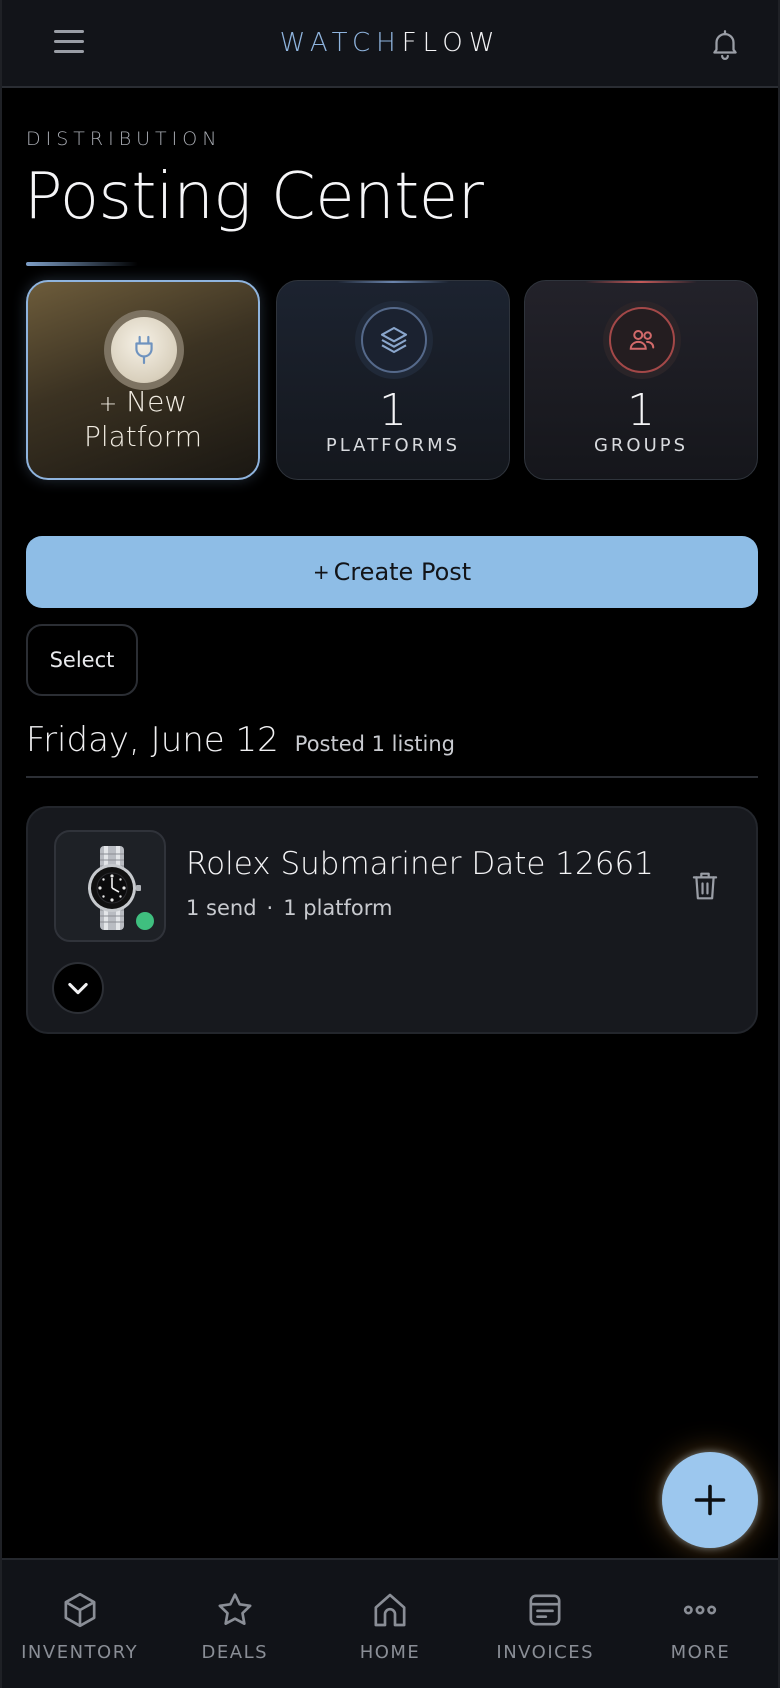  I want to click on create-post-button: + Create Post, so click(392, 572).